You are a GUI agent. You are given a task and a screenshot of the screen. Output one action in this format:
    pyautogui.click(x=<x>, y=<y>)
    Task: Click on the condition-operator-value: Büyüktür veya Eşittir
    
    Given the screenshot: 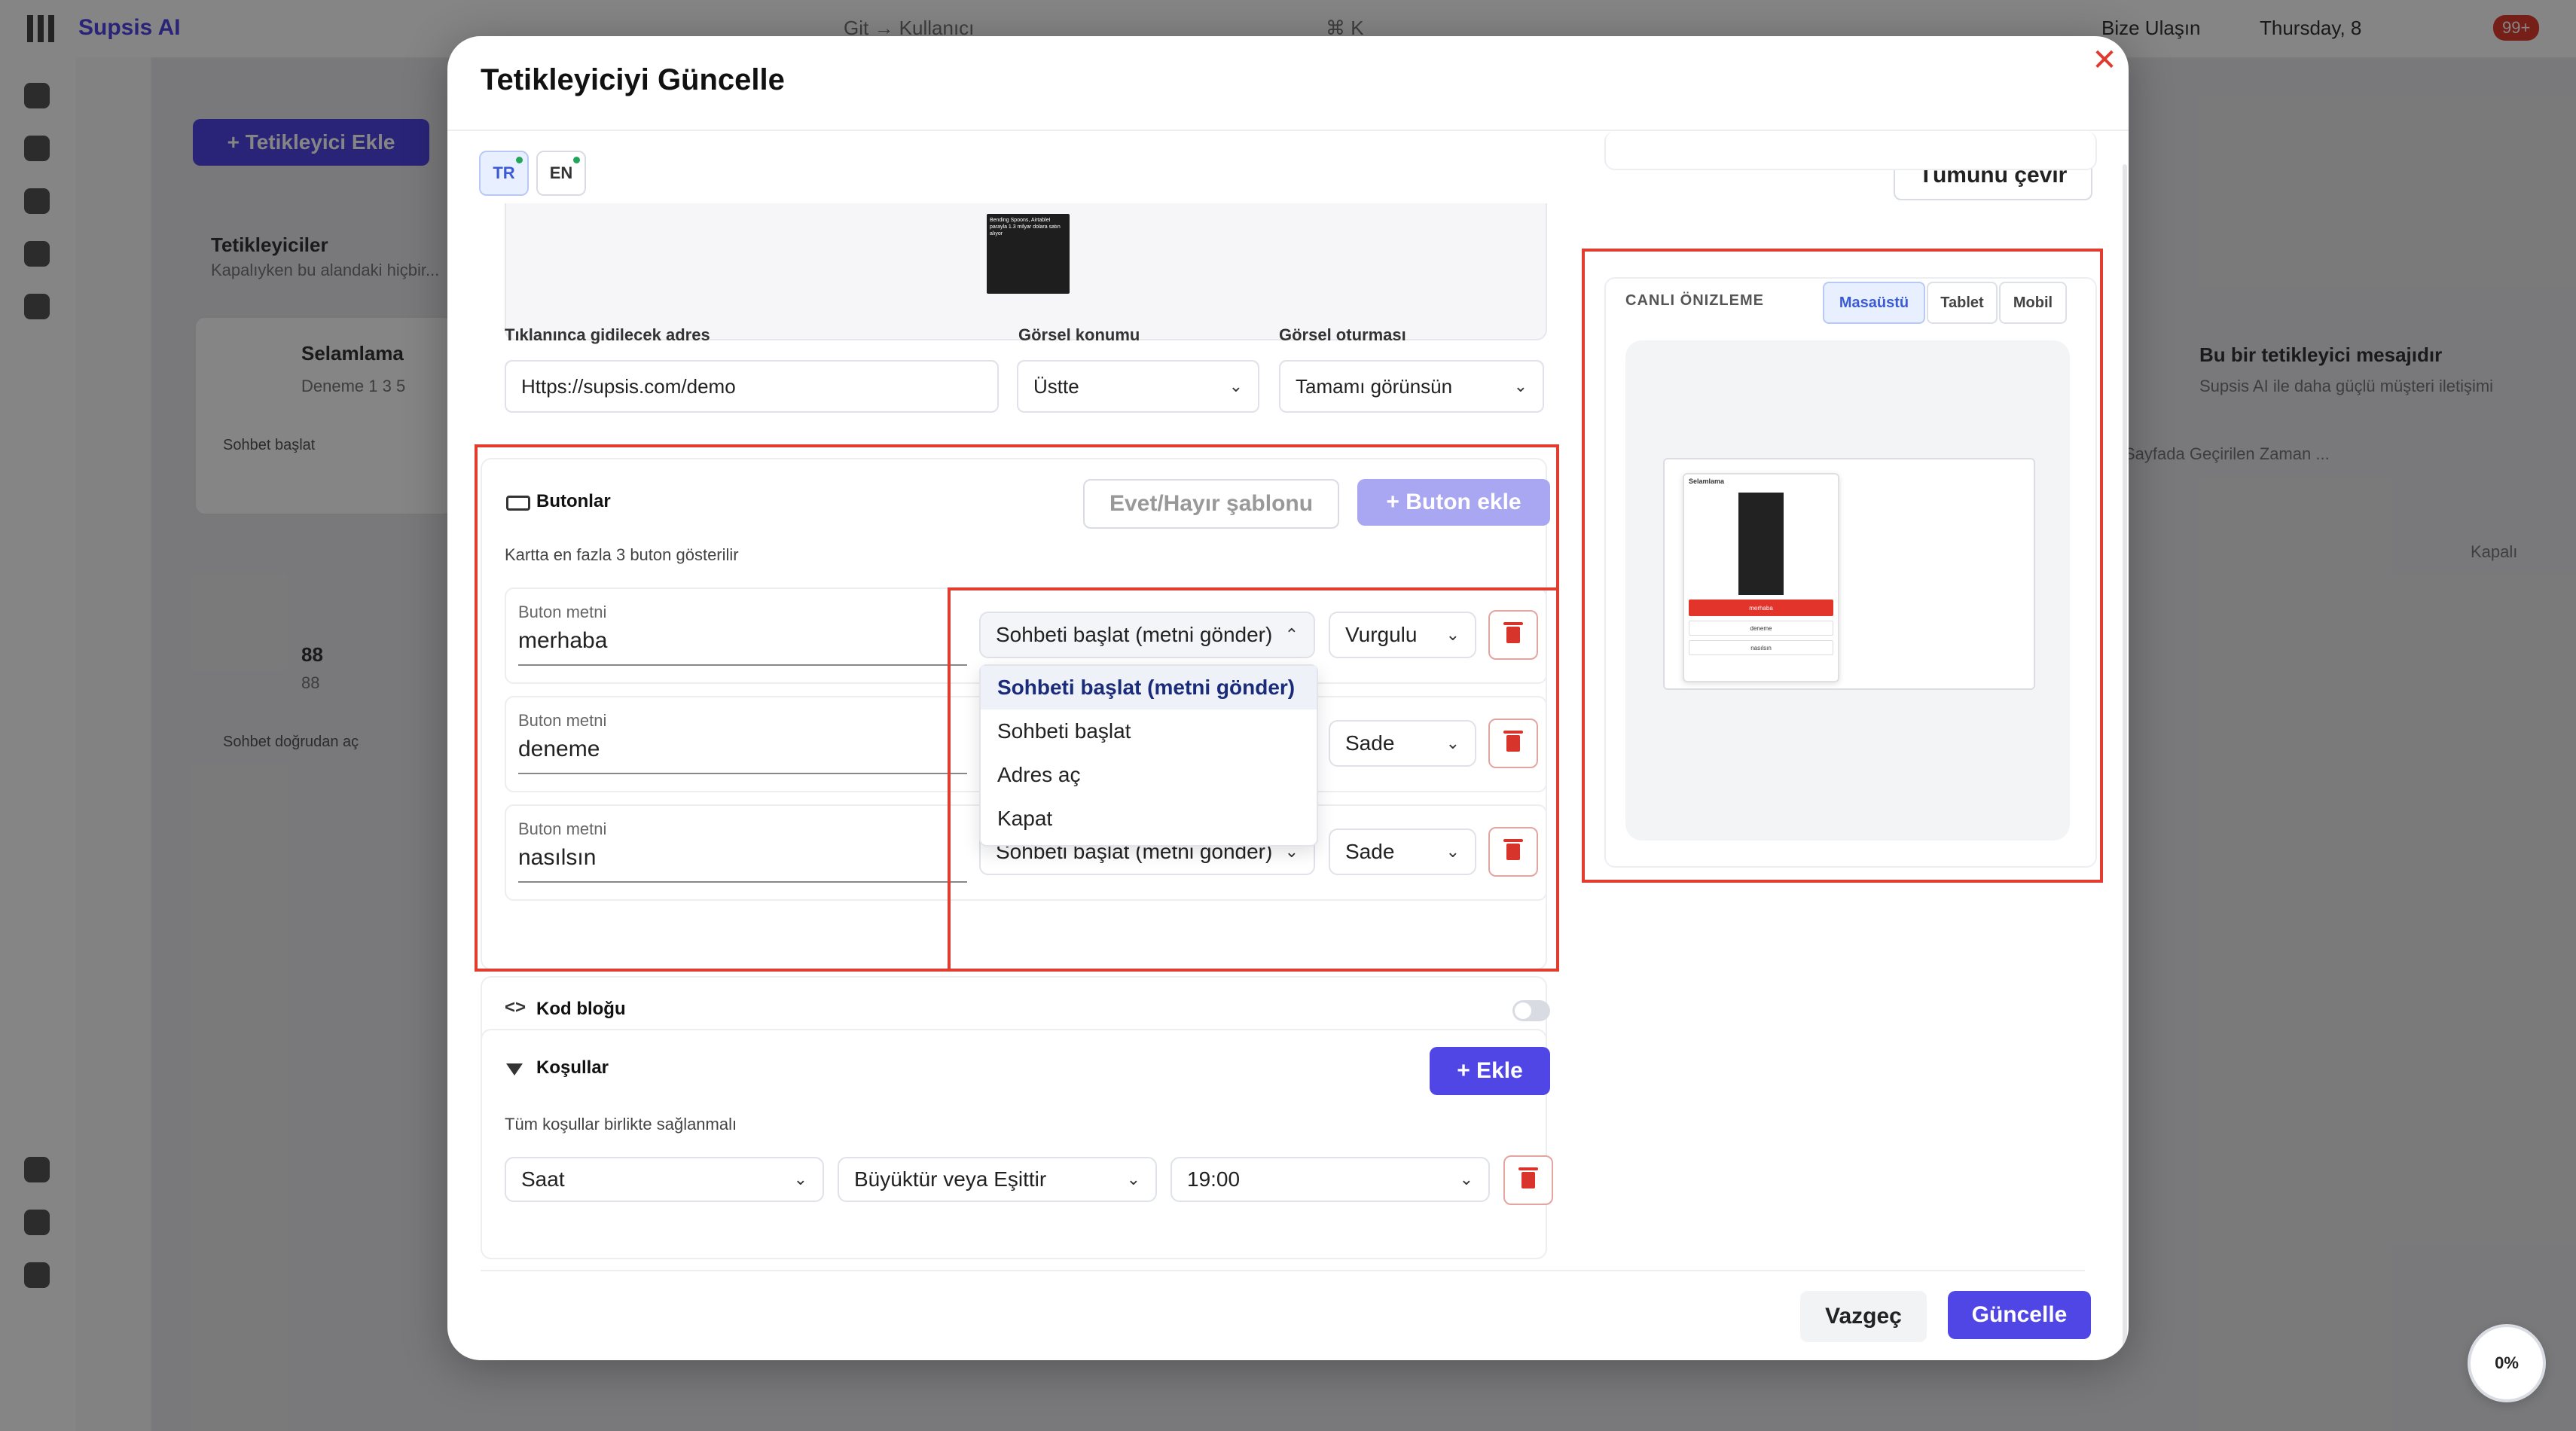 What is the action you would take?
    pyautogui.click(x=951, y=1179)
    